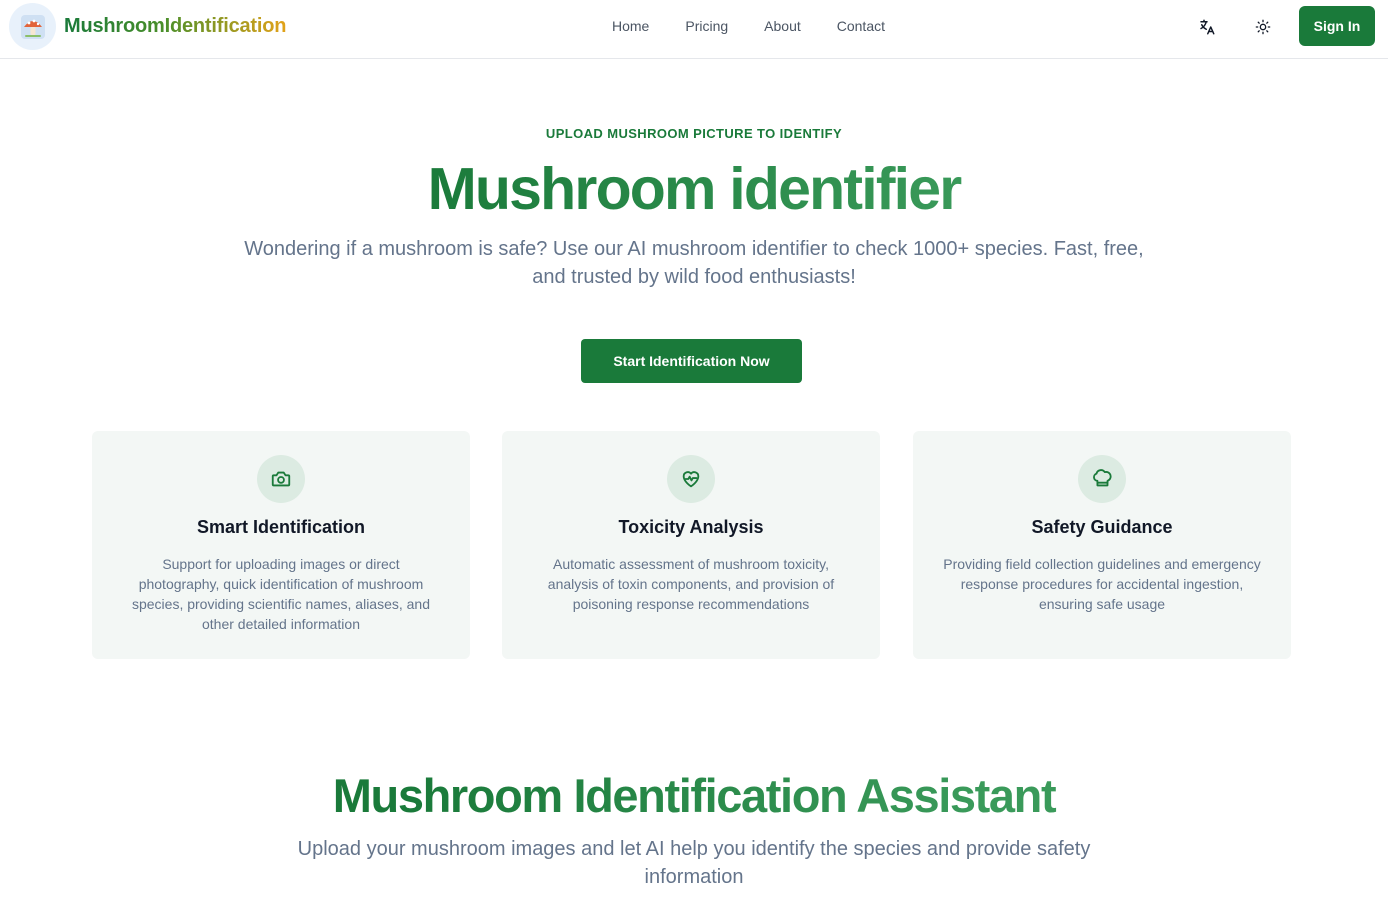 This screenshot has height=912, width=1388. I want to click on sign-in-button: Sign In, so click(1337, 26).